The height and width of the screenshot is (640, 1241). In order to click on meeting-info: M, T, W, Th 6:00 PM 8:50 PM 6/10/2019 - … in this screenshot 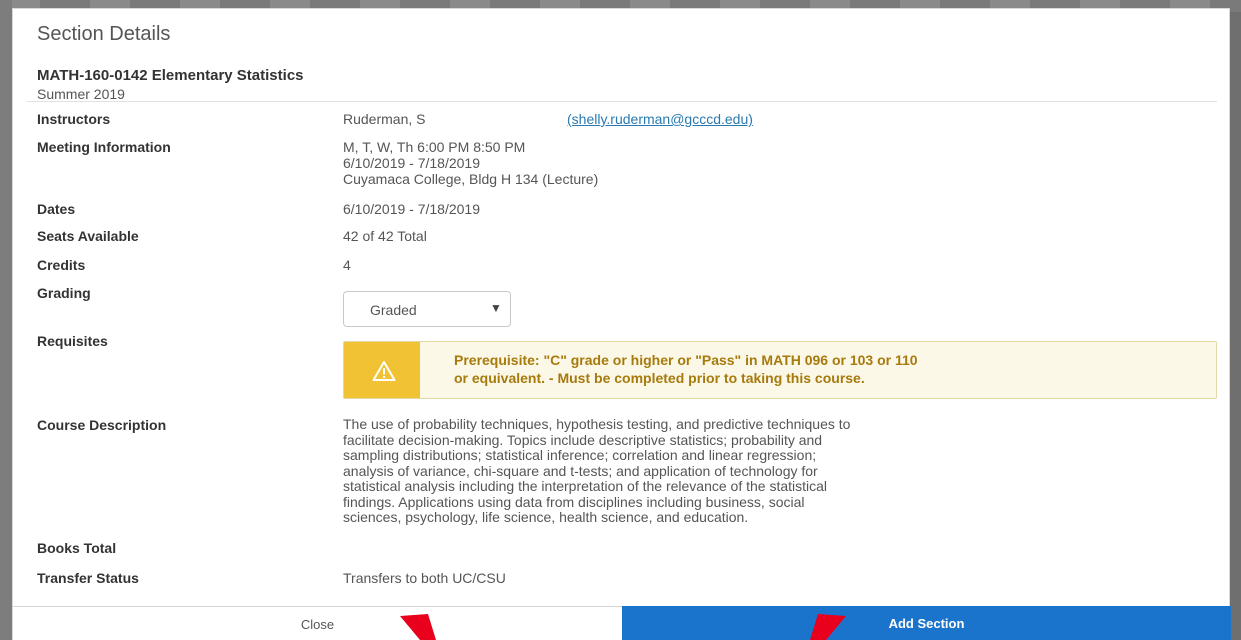, I will do `click(470, 163)`.